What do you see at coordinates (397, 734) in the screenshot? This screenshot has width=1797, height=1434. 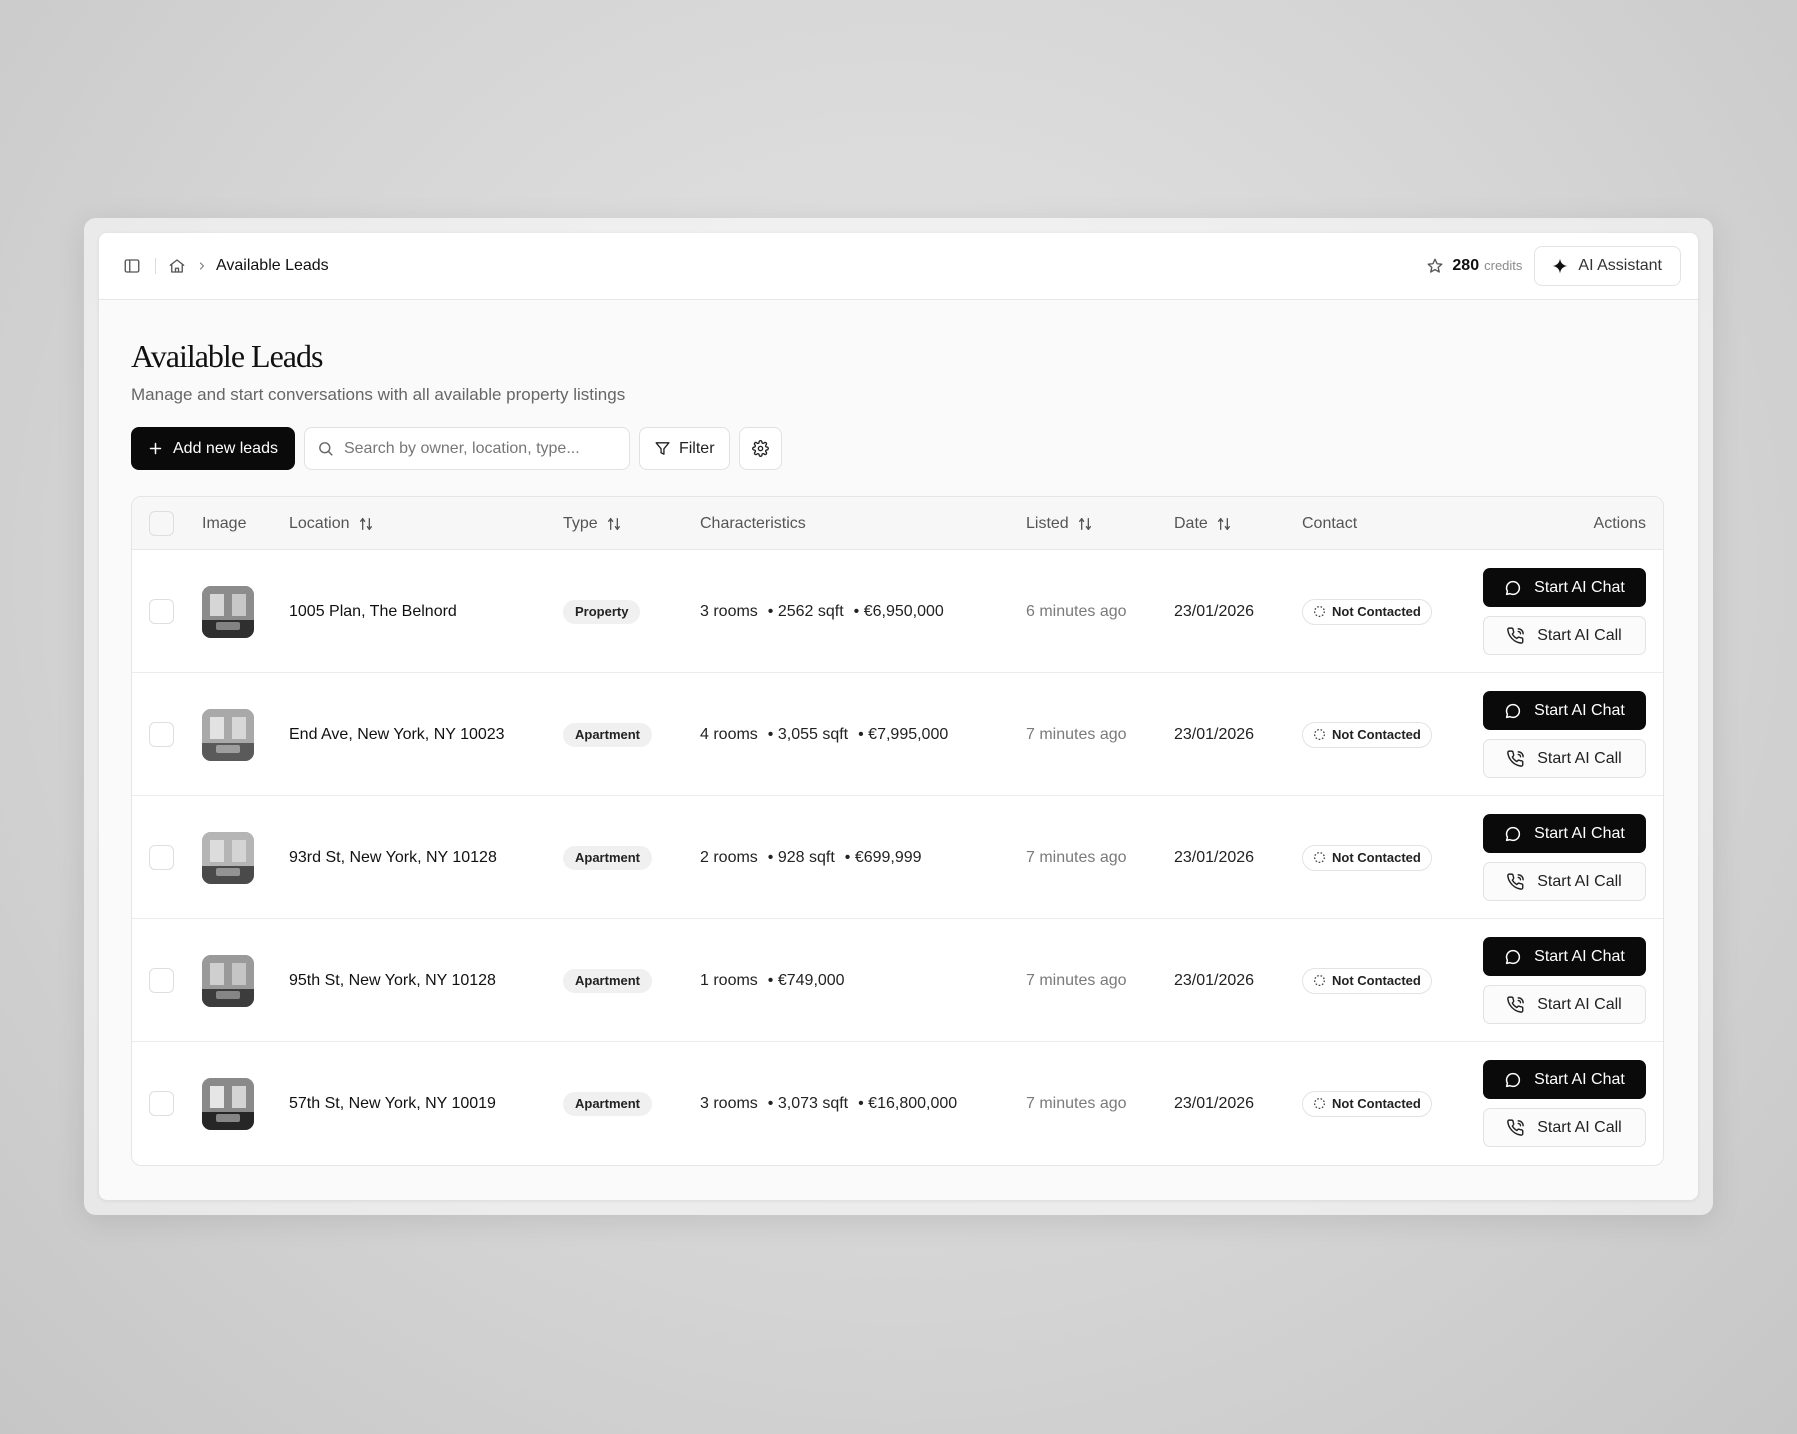 I see `location-text: End Ave, New York, NY 10023` at bounding box center [397, 734].